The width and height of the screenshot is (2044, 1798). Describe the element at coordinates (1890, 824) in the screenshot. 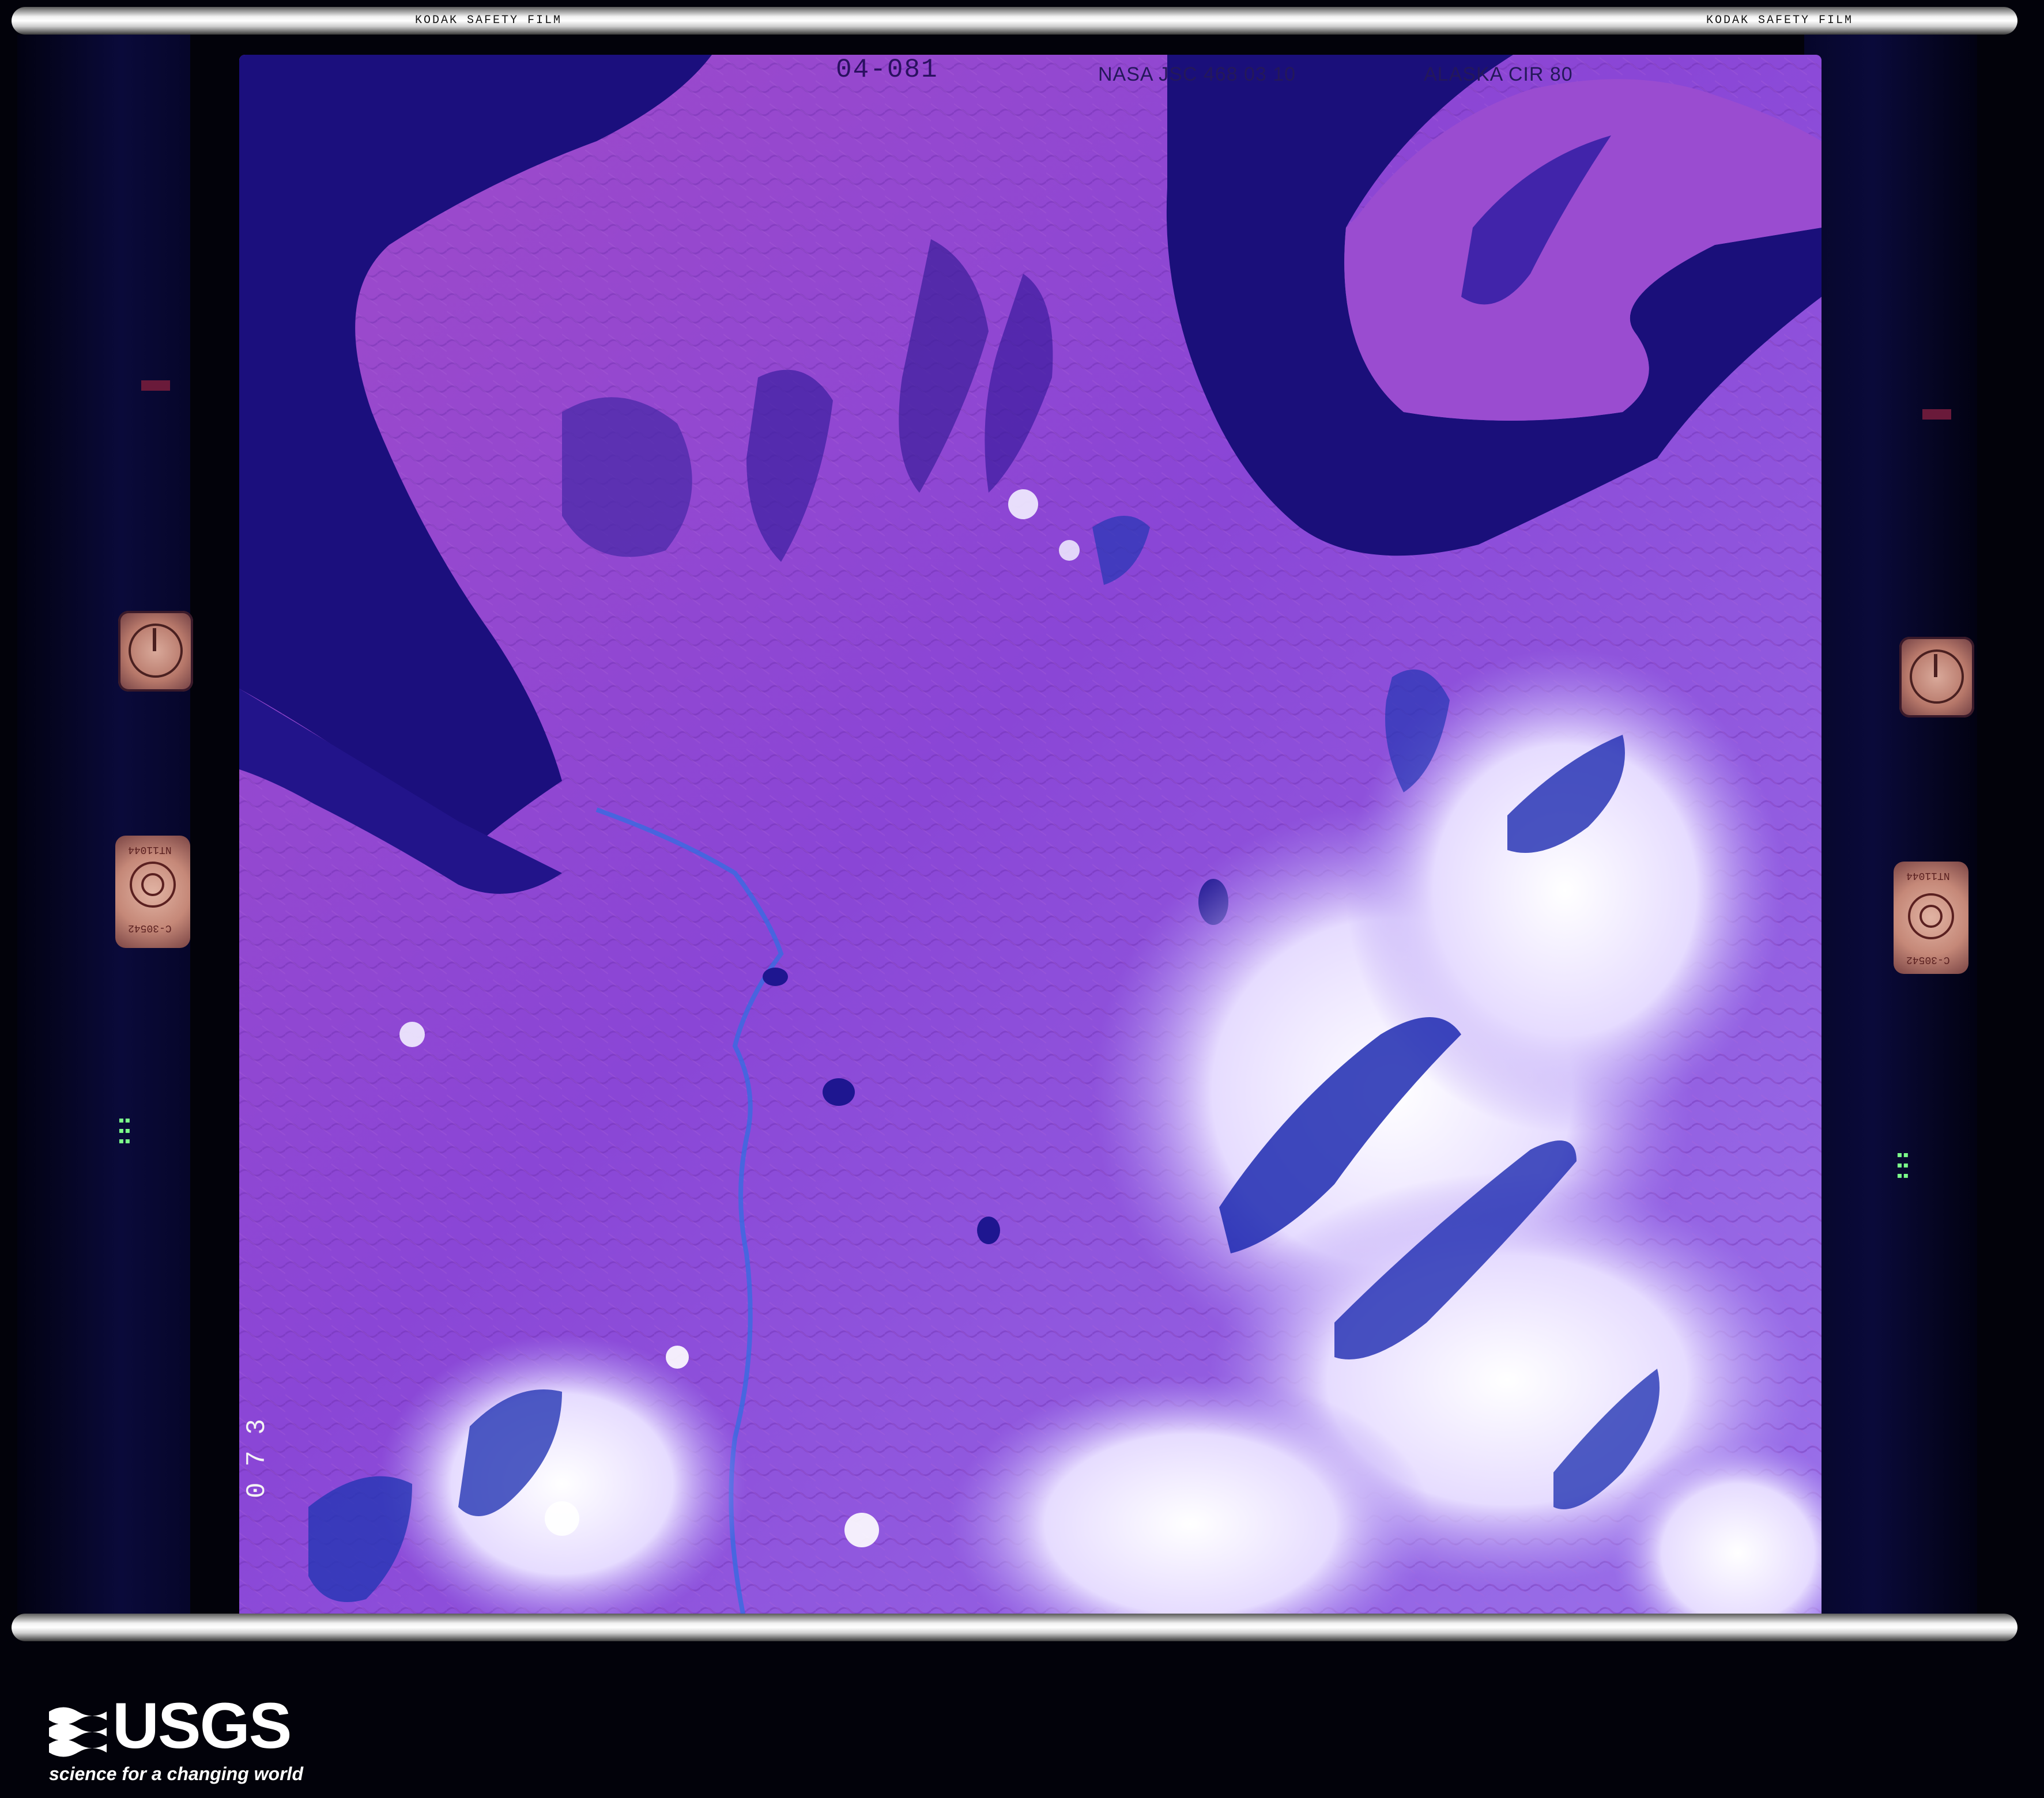

I see `film-strip-right` at that location.